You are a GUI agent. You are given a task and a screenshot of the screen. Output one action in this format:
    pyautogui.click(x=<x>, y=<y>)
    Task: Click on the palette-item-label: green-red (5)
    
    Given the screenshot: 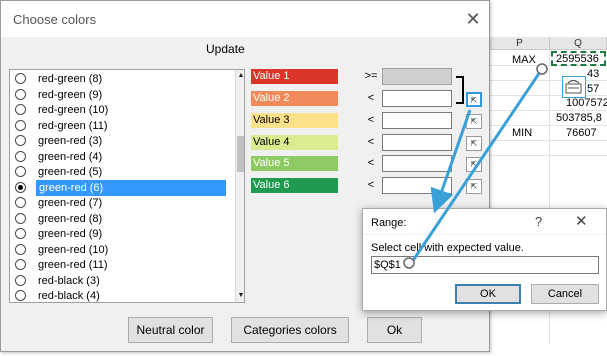 What is the action you would take?
    pyautogui.click(x=70, y=172)
    